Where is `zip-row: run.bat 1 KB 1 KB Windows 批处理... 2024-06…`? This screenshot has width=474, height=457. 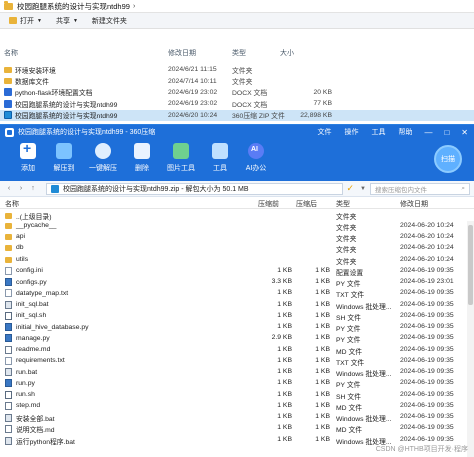 zip-row: run.bat 1 KB 1 KB Windows 批处理... 2024-06… is located at coordinates (237, 372).